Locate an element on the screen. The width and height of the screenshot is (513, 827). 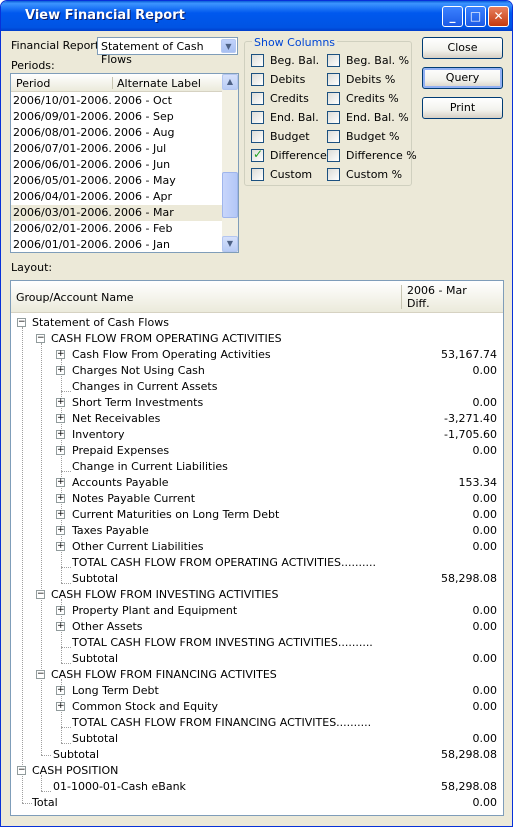
tree-row-value: 58,298.08 is located at coordinates (469, 786).